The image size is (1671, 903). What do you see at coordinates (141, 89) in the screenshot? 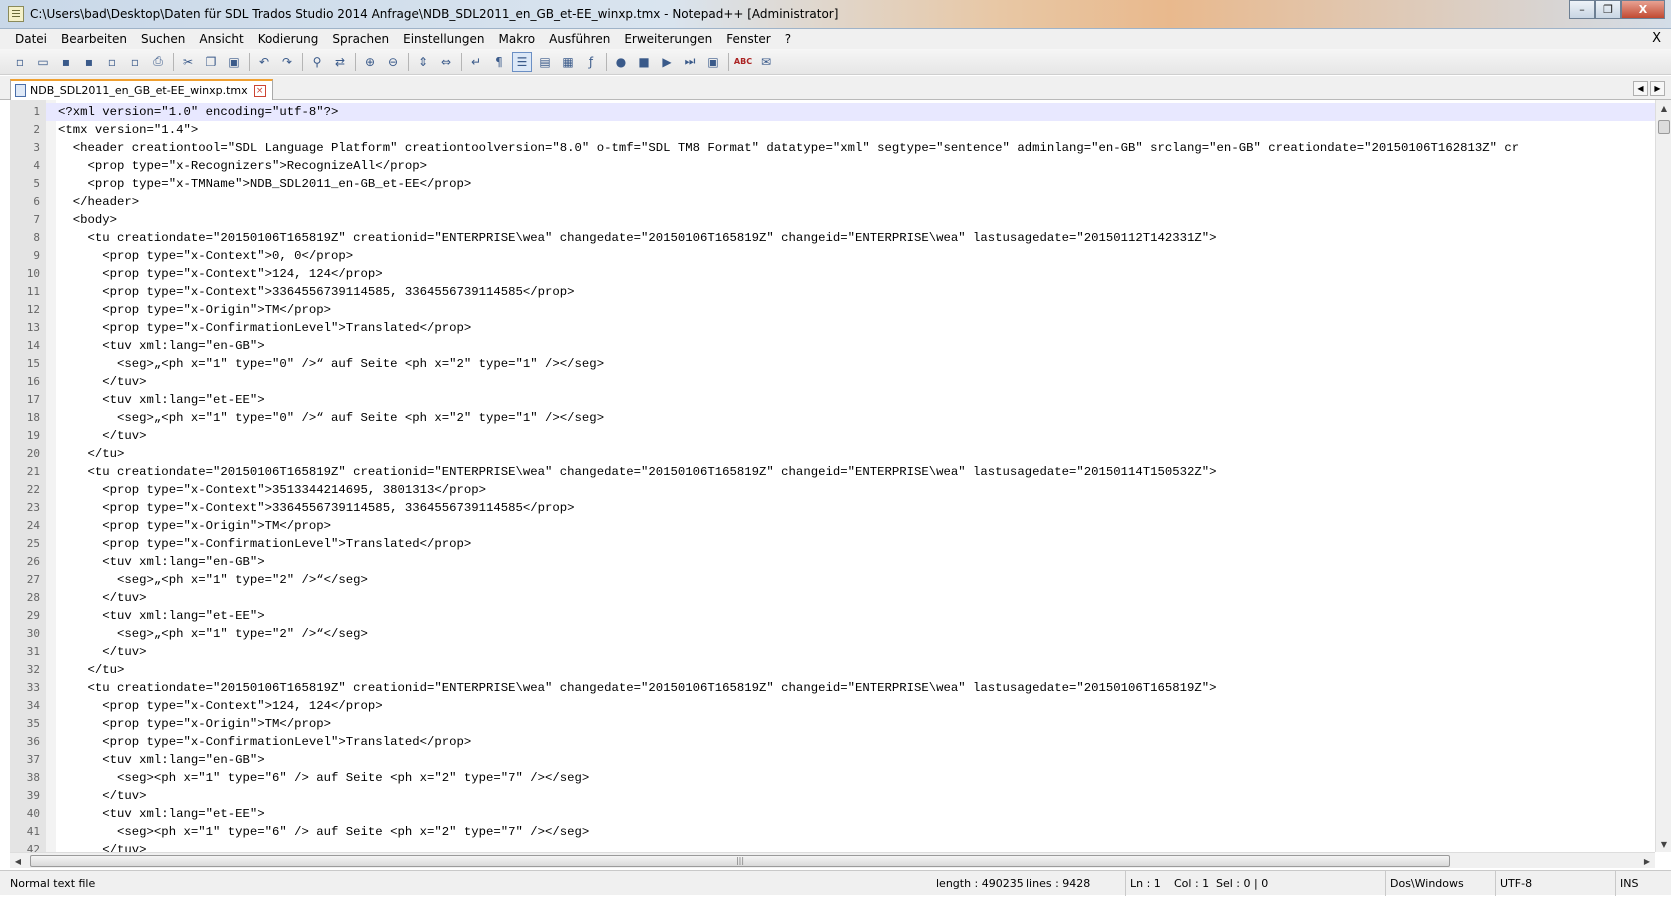
I see `tab-document: NDB_SDL2011_en_GB_et-EE_winxp.tmx ×` at bounding box center [141, 89].